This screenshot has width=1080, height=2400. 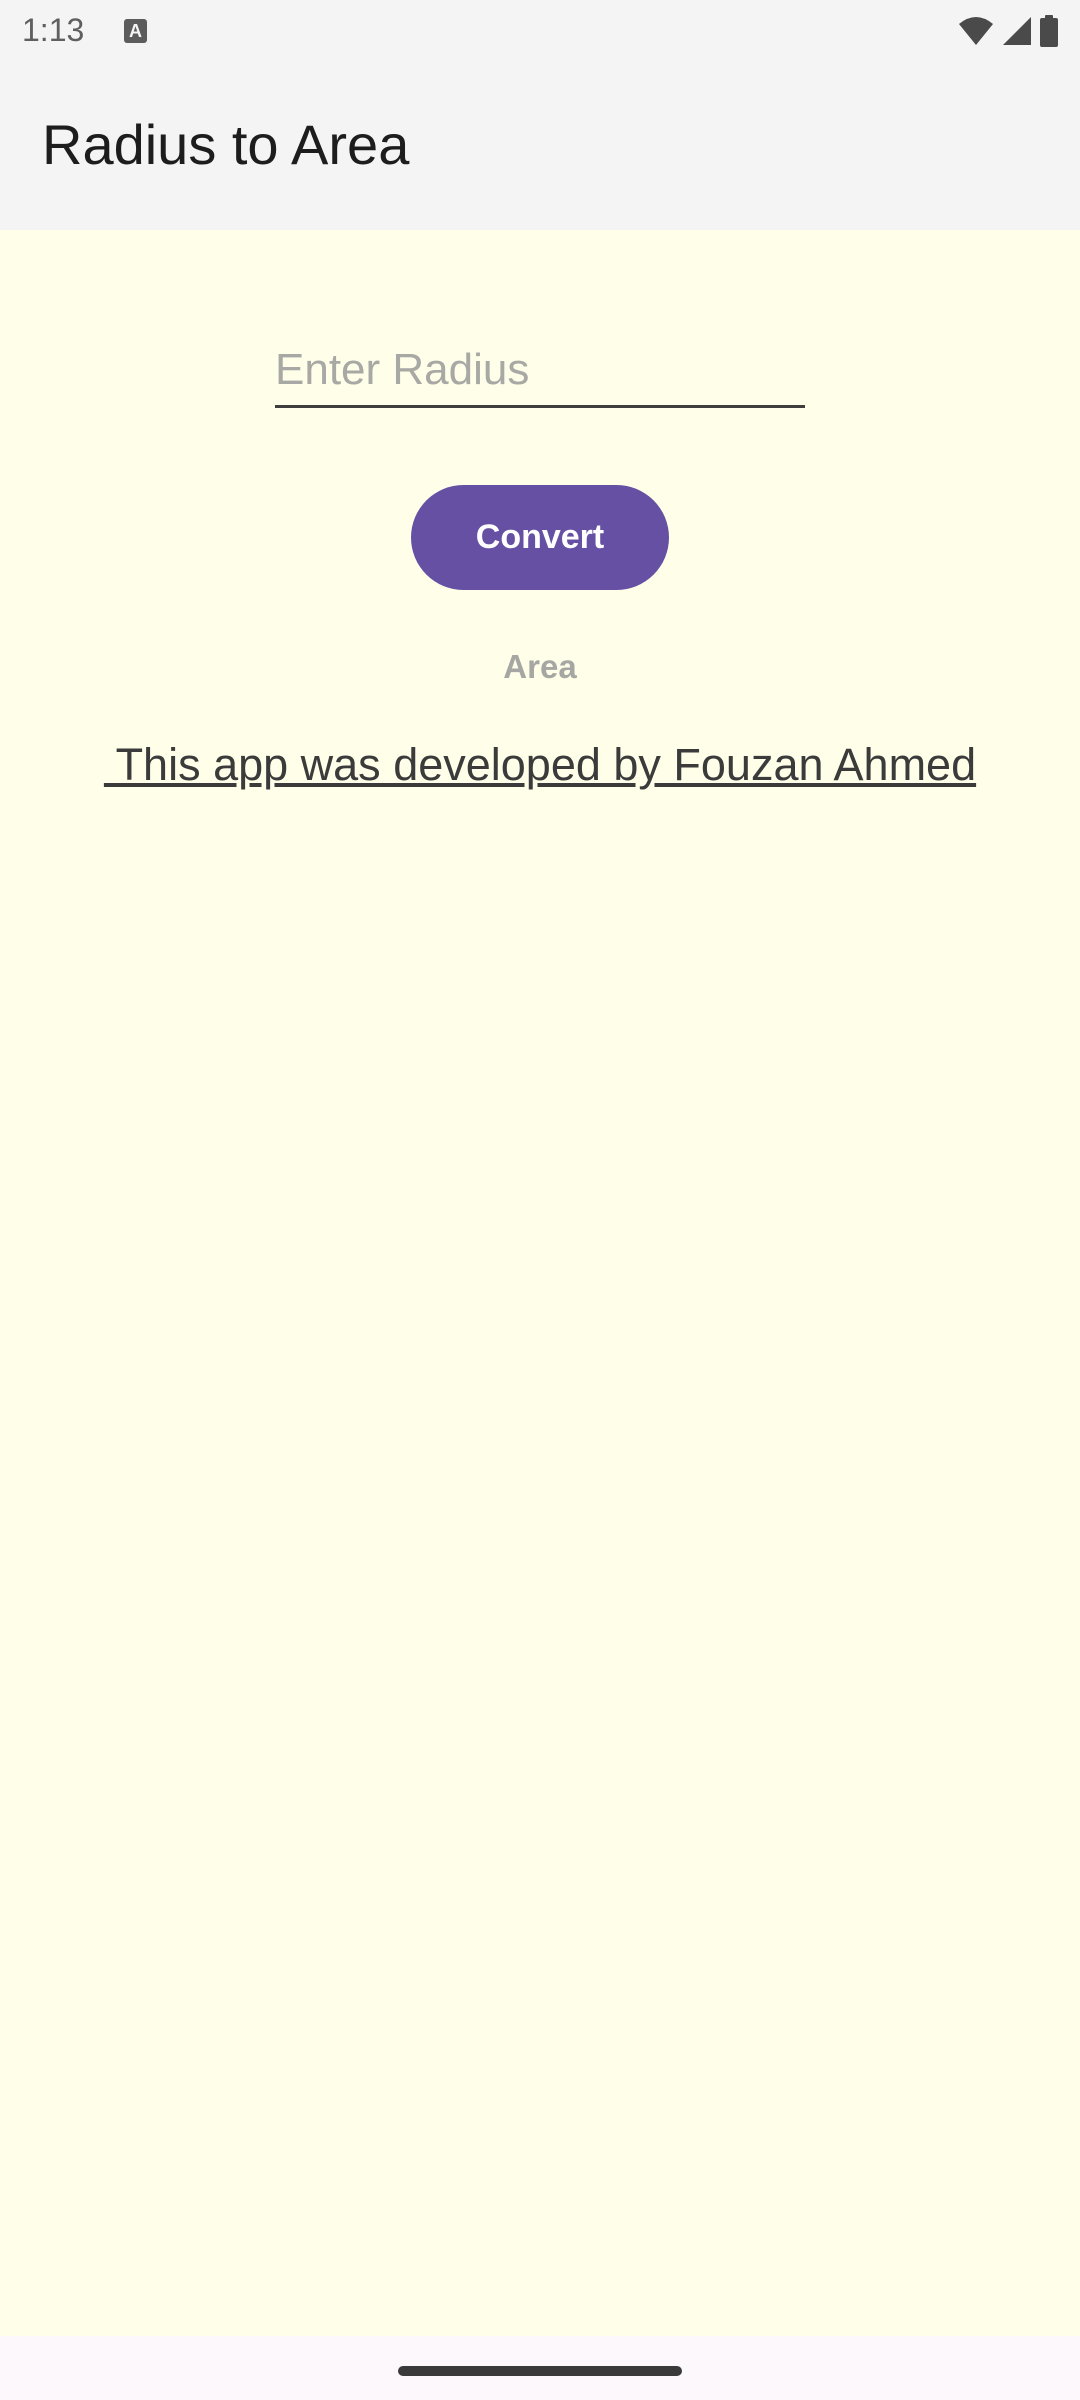 I want to click on status-bar: 1:13 A, so click(x=540, y=31).